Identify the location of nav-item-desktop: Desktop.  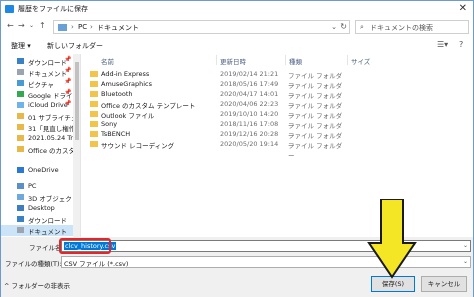
(37, 208).